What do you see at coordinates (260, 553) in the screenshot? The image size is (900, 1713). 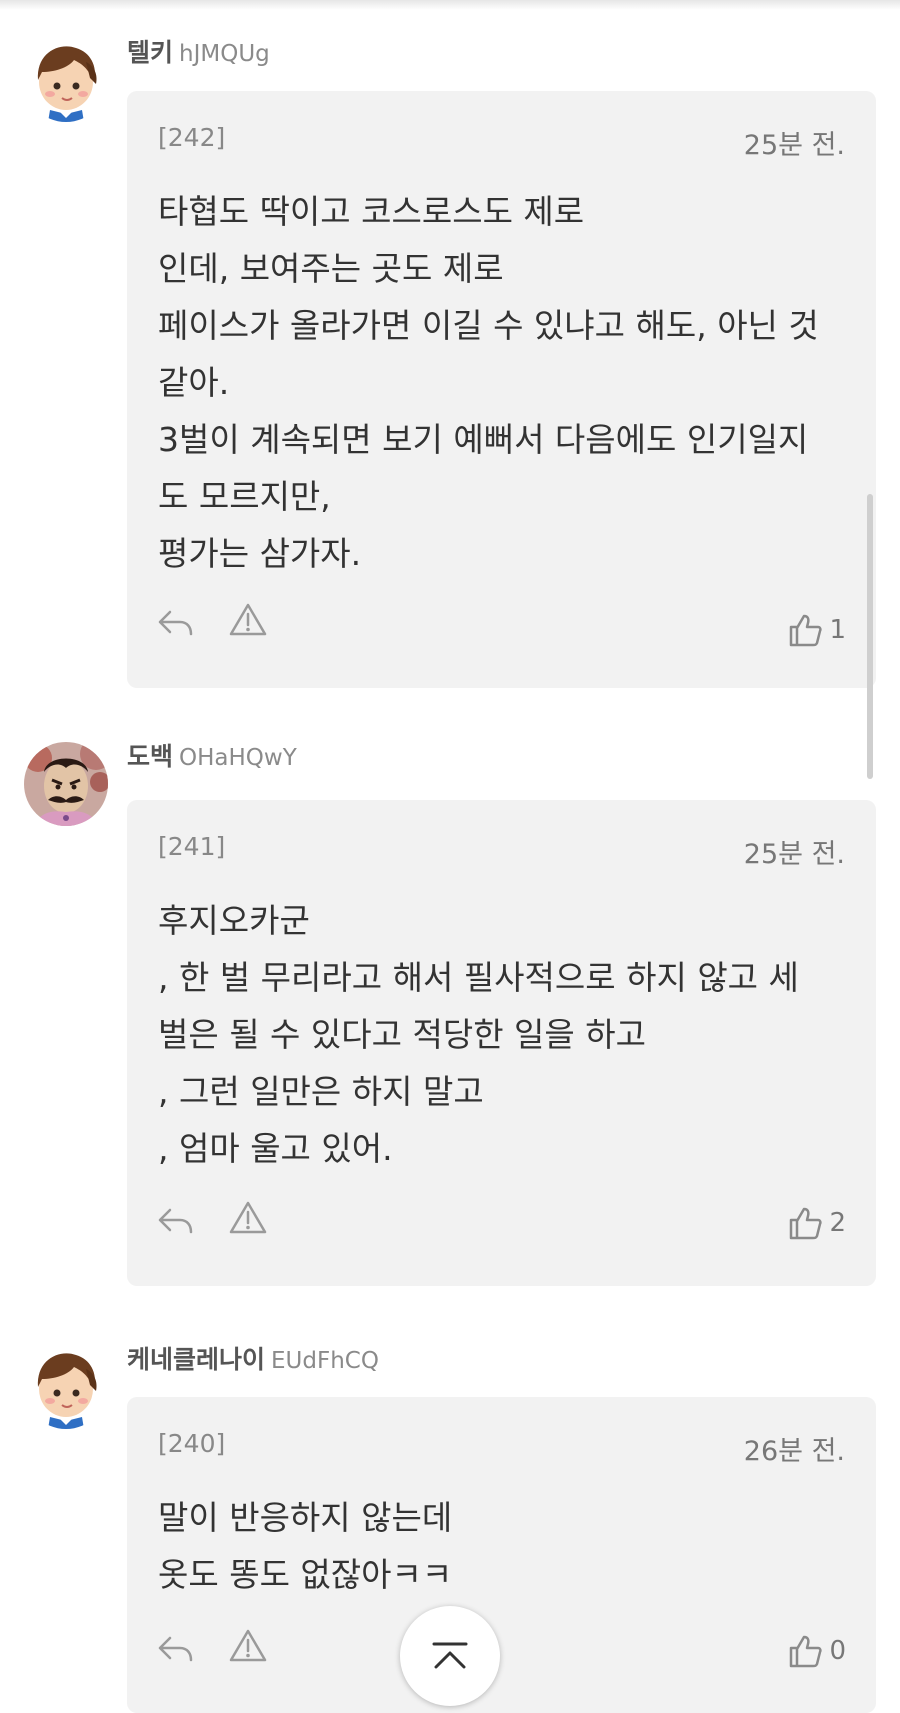 I see `comment-line: 평가는 삼가자.` at bounding box center [260, 553].